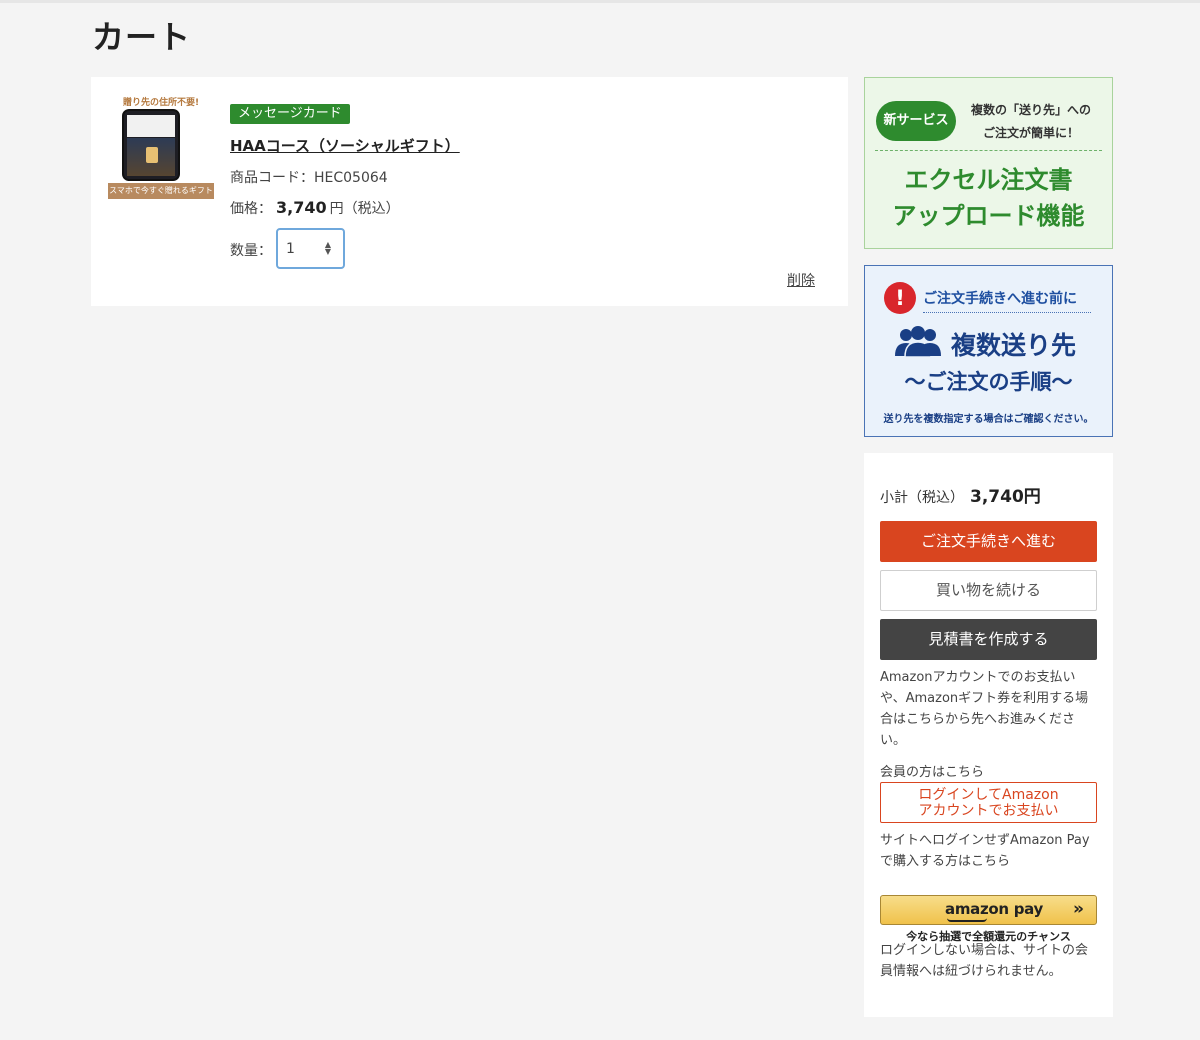  I want to click on login-amazon-pay-button: ログインしてAmazon アカウントでお支払い, so click(988, 802).